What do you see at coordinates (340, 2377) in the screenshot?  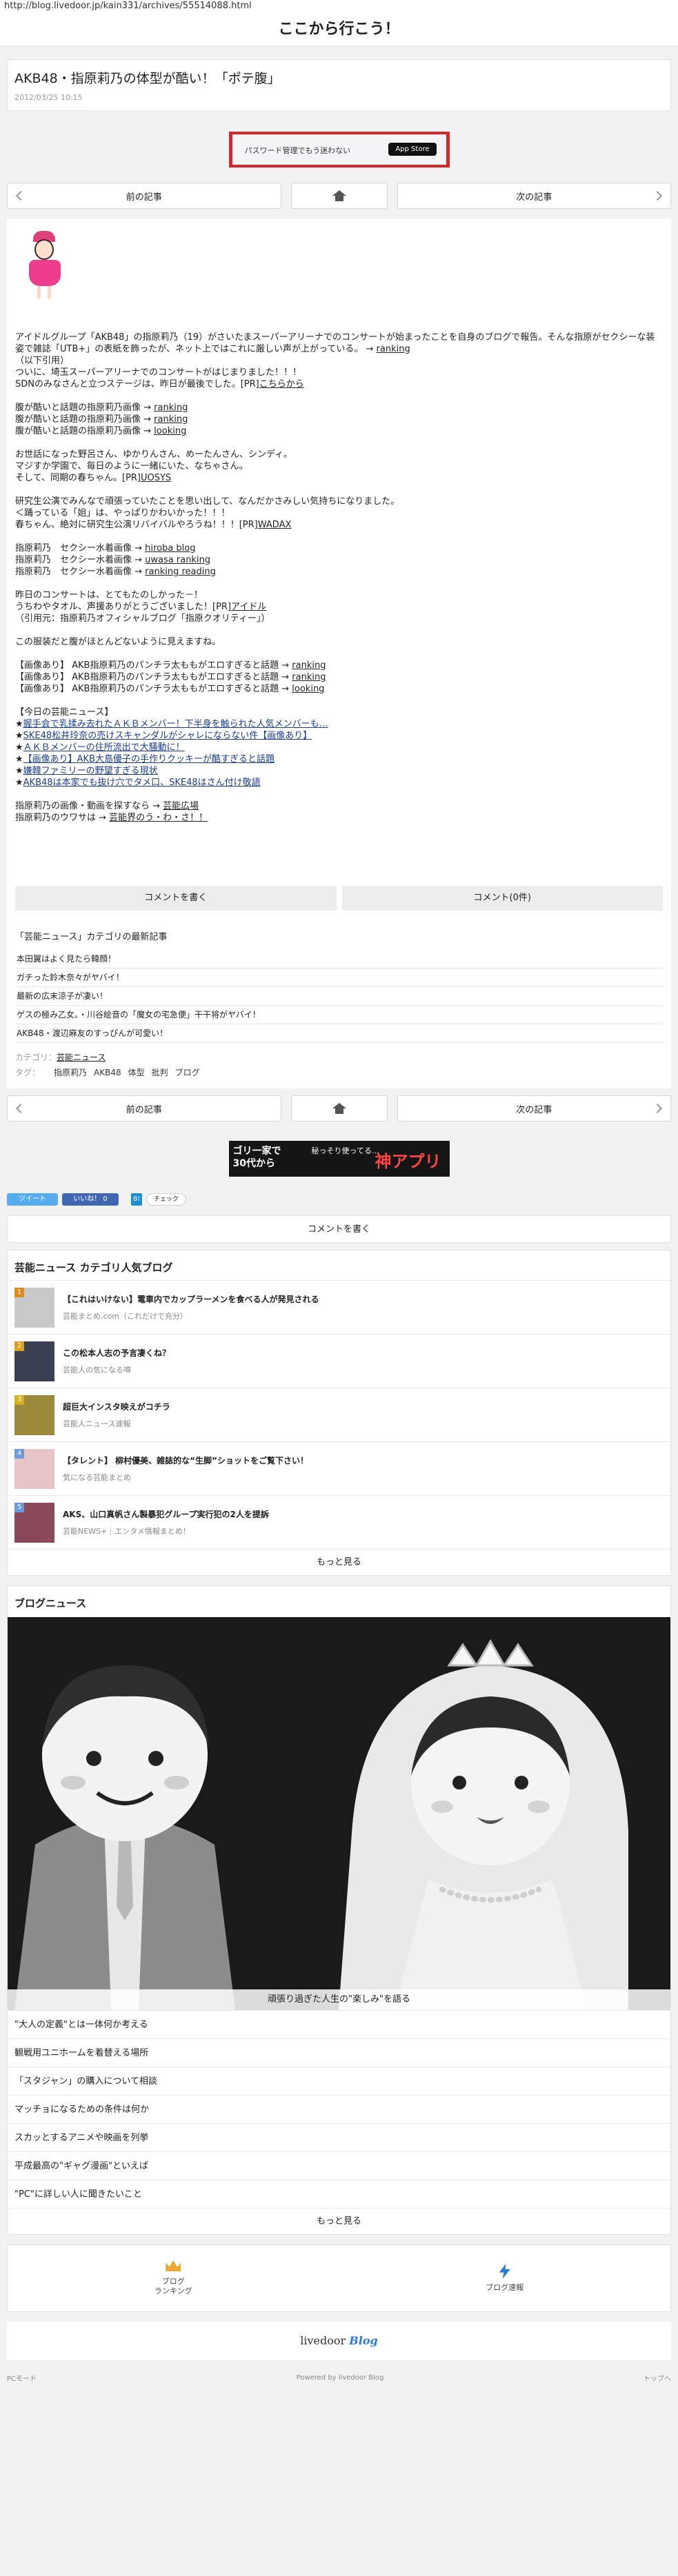 I see `powered-by: Powered by livedoor Blog` at bounding box center [340, 2377].